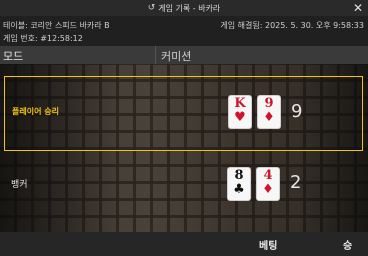 The width and height of the screenshot is (368, 256). What do you see at coordinates (184, 244) in the screenshot?
I see `bet-footer: 베팅 승` at bounding box center [184, 244].